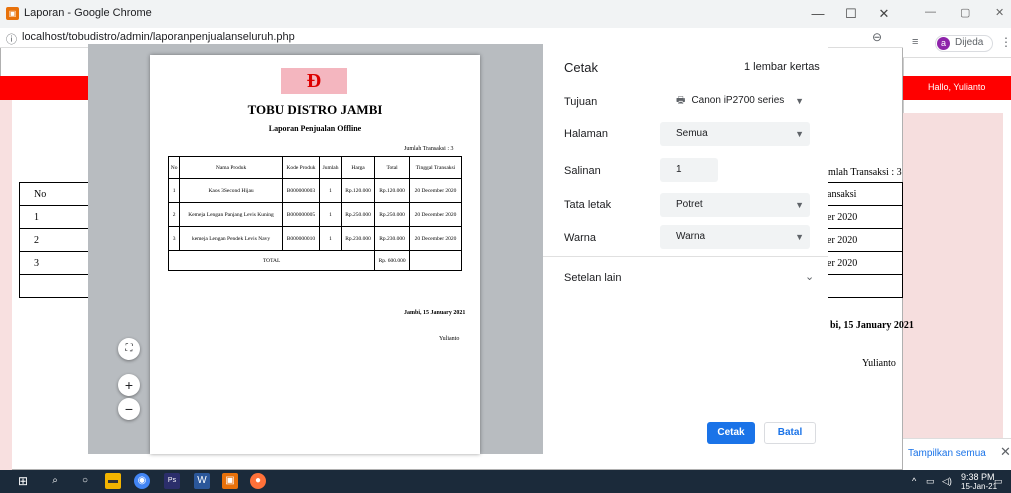  What do you see at coordinates (449, 339) in the screenshot?
I see `report-signer: Yulianto` at bounding box center [449, 339].